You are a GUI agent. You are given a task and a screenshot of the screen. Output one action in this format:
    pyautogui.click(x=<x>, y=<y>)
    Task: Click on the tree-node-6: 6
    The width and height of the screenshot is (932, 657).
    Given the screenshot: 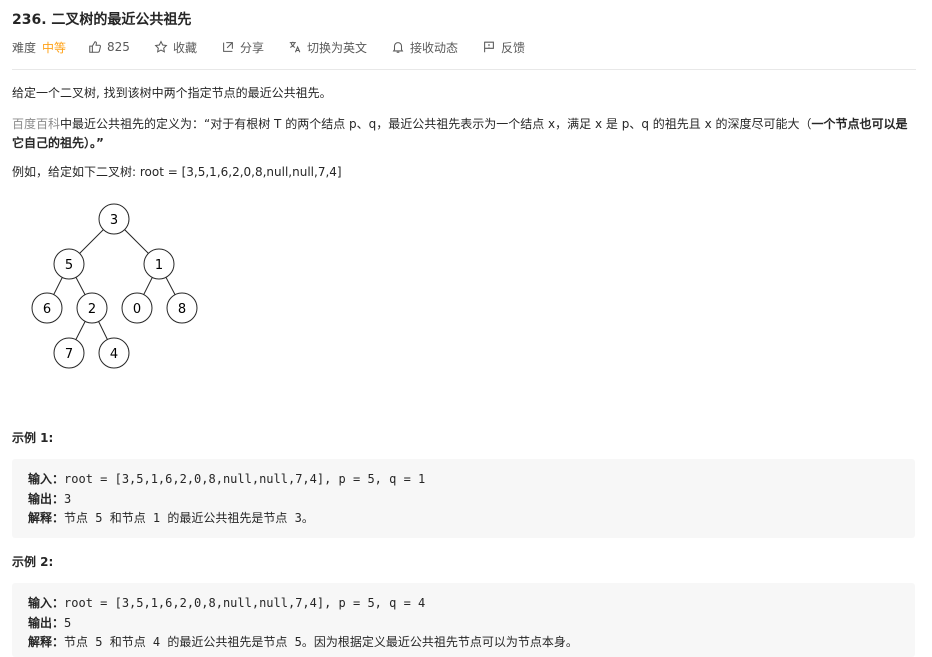 What is the action you would take?
    pyautogui.click(x=47, y=308)
    